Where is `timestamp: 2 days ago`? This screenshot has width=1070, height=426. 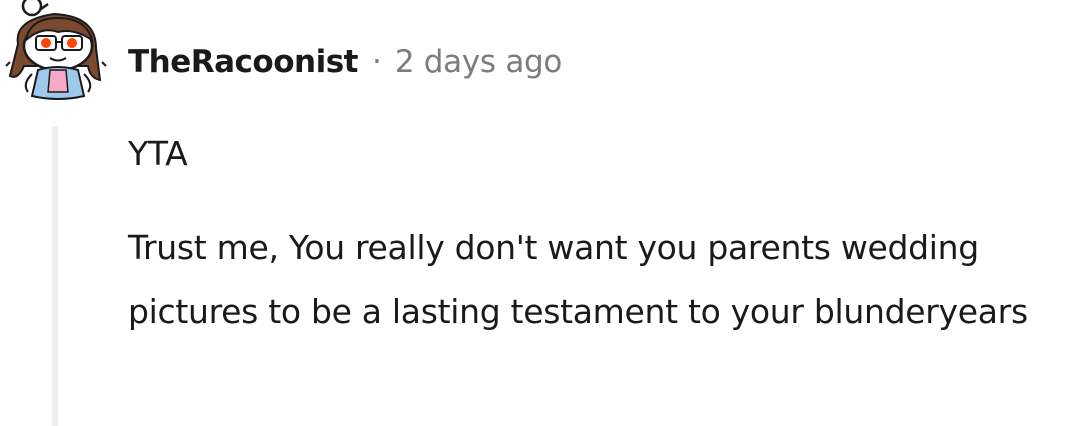
timestamp: 2 days ago is located at coordinates (479, 62).